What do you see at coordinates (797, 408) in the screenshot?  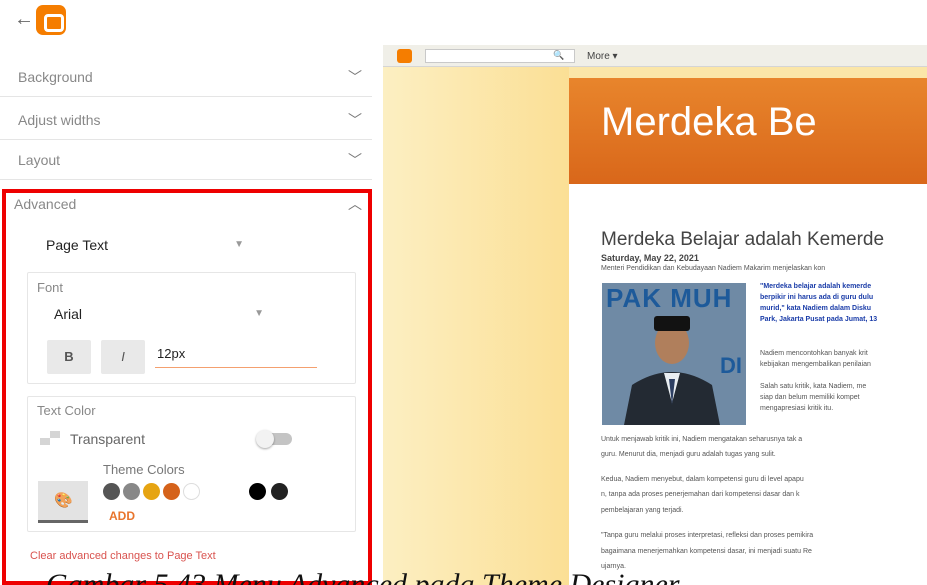 I see `text-line: mengapresiasi kritik itu.` at bounding box center [797, 408].